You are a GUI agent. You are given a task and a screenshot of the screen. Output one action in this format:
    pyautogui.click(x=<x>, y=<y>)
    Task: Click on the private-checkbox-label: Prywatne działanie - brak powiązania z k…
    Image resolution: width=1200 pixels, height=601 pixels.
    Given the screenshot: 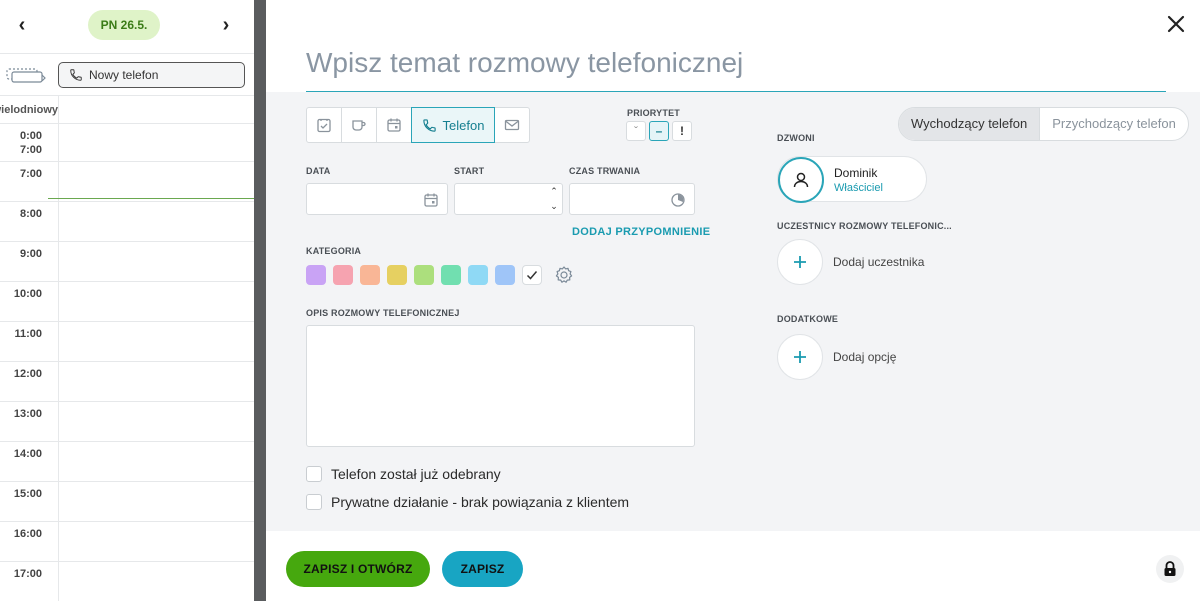 What is the action you would take?
    pyautogui.click(x=480, y=502)
    